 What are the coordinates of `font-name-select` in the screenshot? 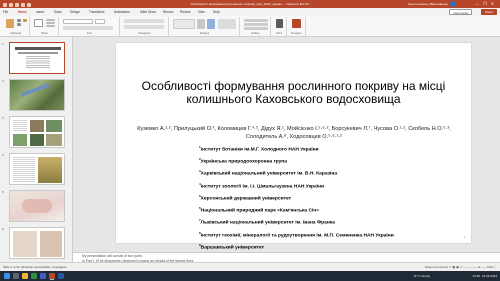 It's located at (78, 21).